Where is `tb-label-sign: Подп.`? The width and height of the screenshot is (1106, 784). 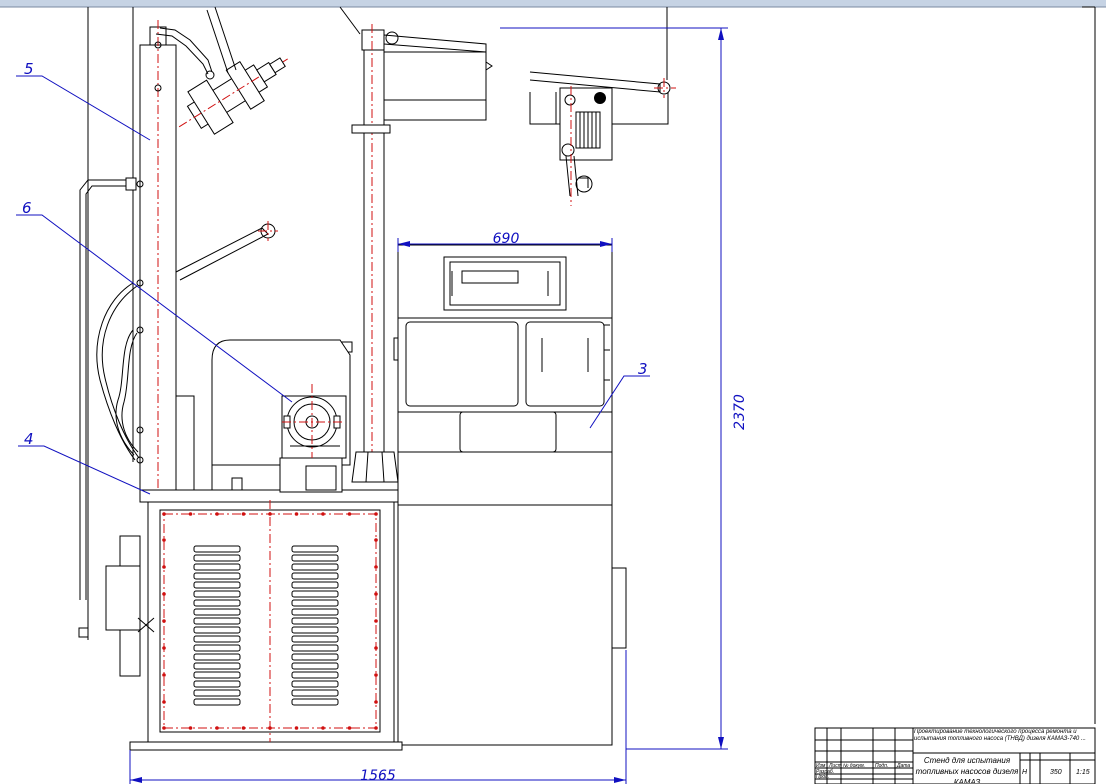
tb-label-sign: Подп. is located at coordinates (881, 766).